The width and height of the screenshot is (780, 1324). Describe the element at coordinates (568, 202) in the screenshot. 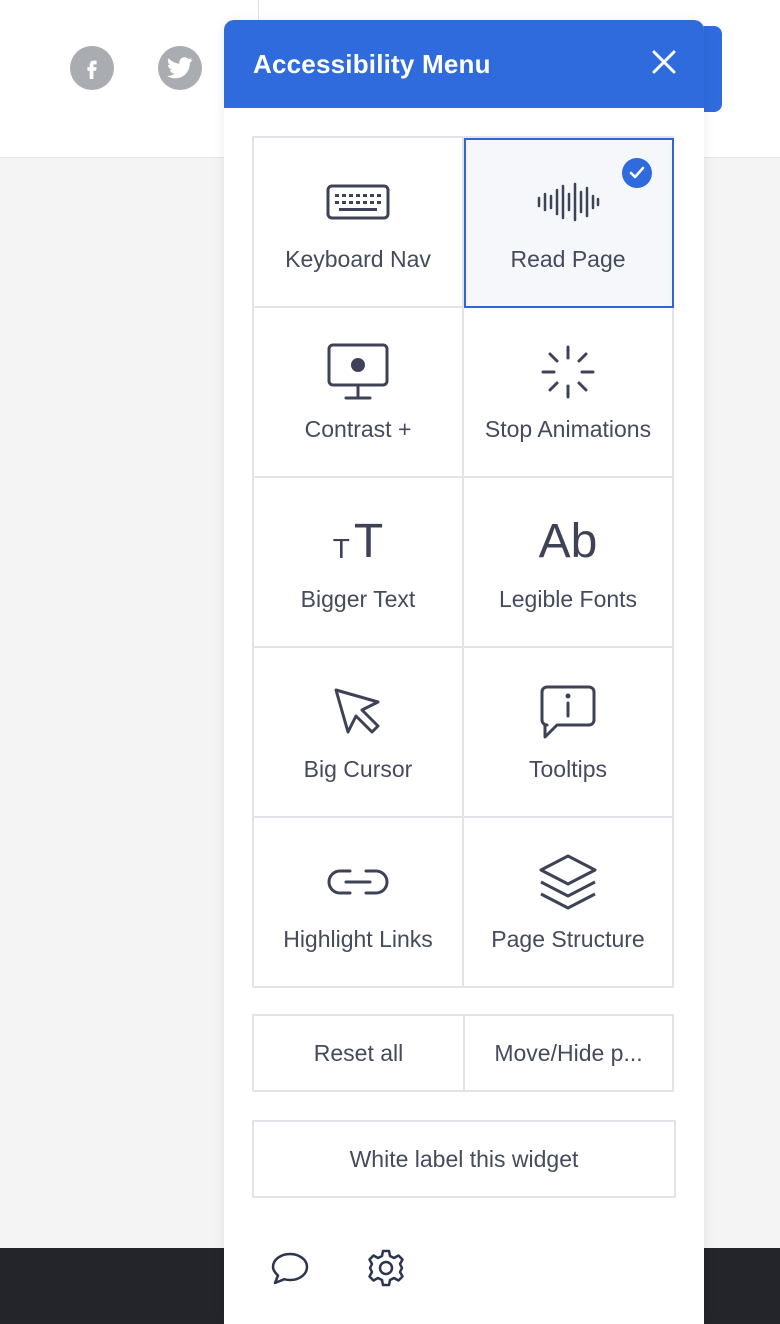

I see `sound-wave-icon` at that location.